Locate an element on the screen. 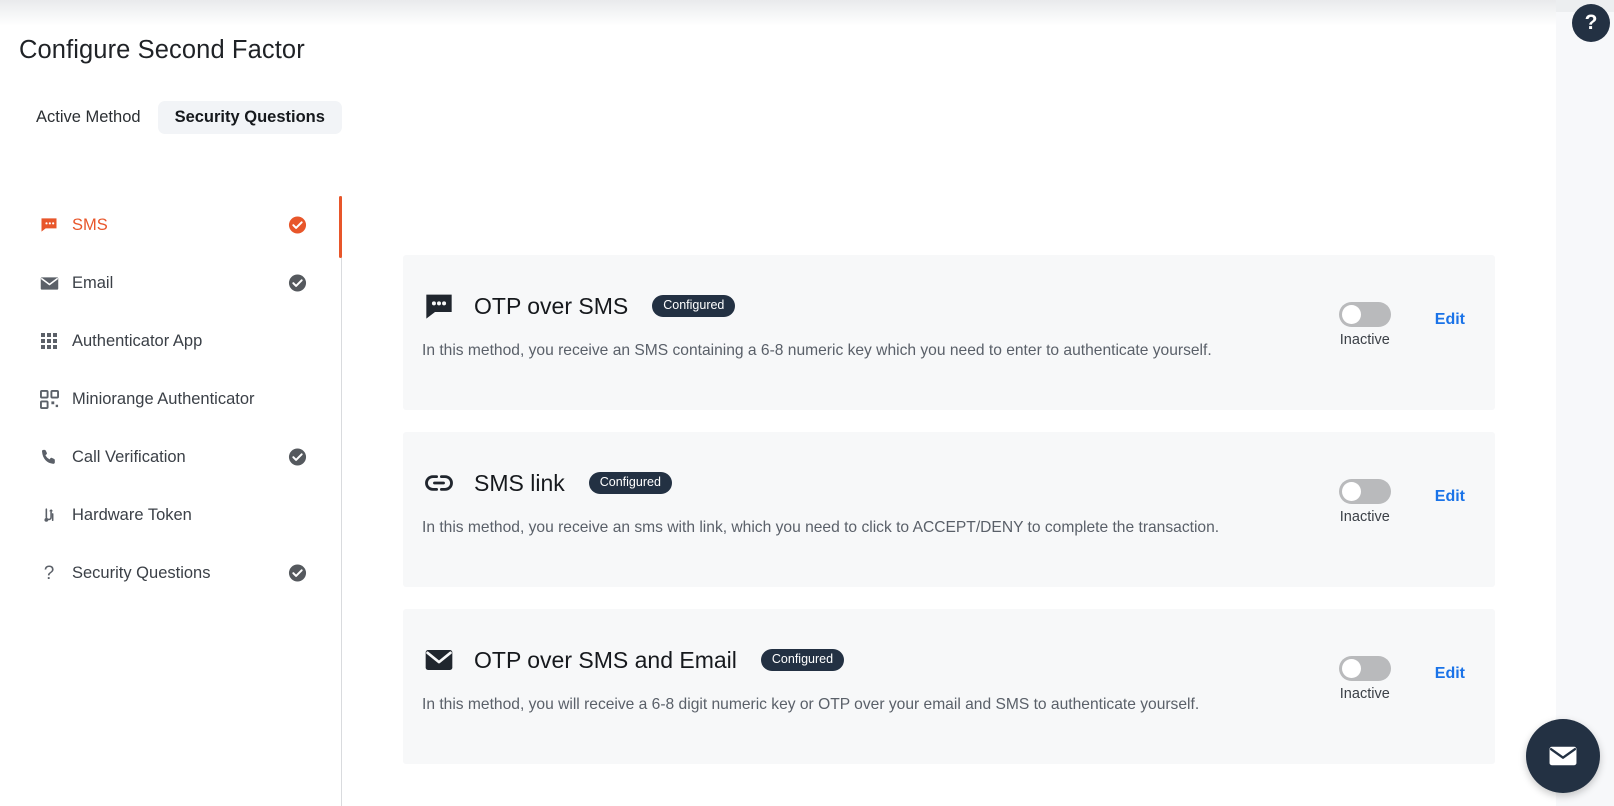  tab-security-questions: Security Questions is located at coordinates (249, 117).